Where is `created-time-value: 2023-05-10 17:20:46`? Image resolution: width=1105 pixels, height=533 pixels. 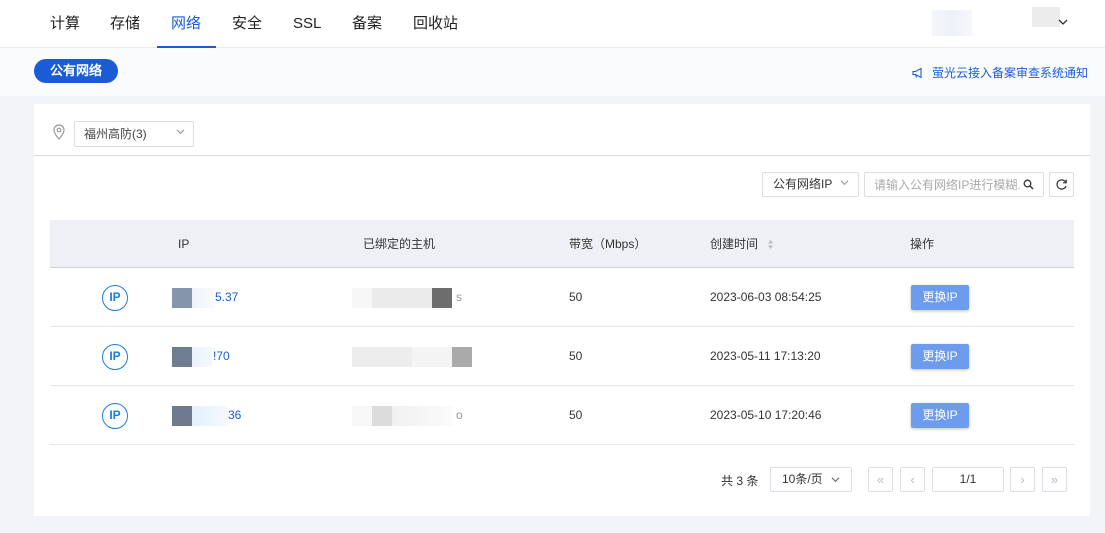
created-time-value: 2023-05-10 17:20:46 is located at coordinates (766, 415).